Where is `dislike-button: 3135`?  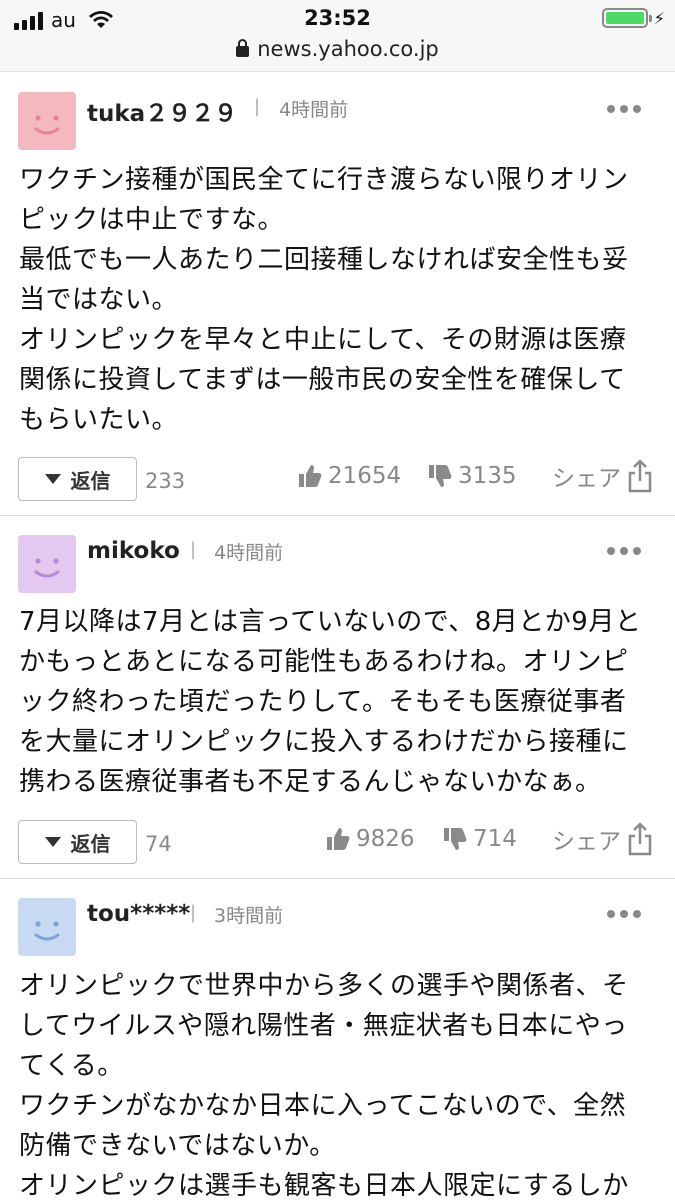 dislike-button: 3135 is located at coordinates (472, 476).